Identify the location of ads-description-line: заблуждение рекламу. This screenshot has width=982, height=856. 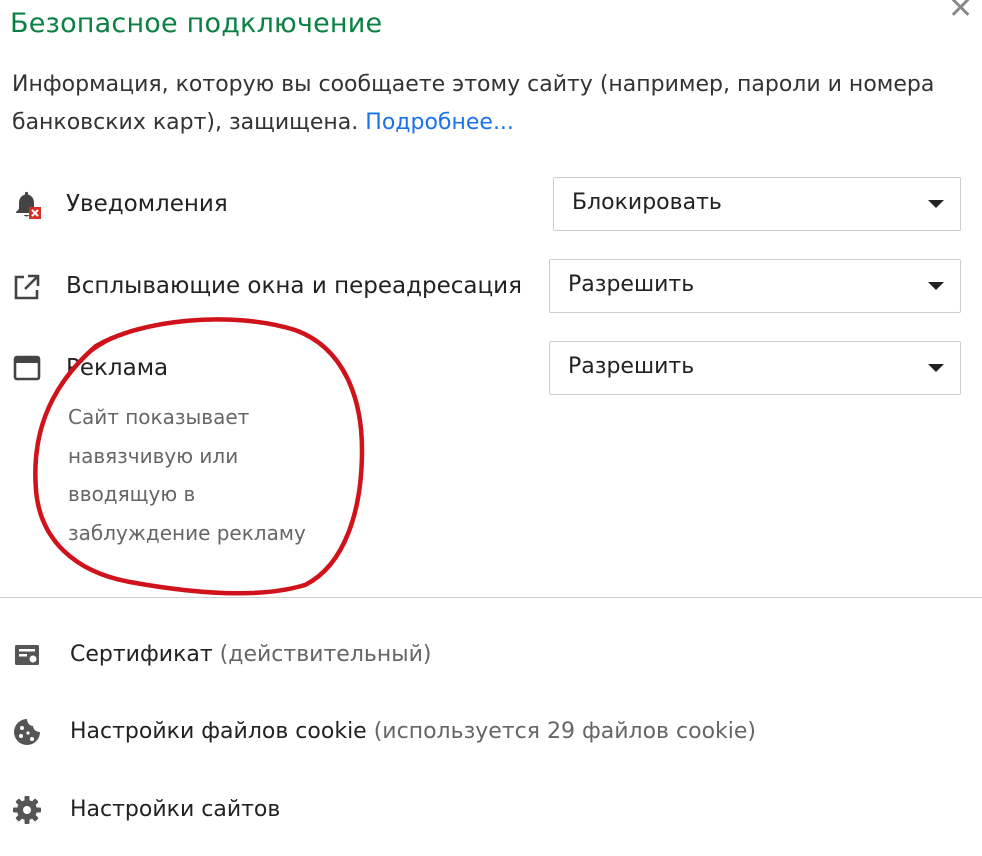
(187, 532).